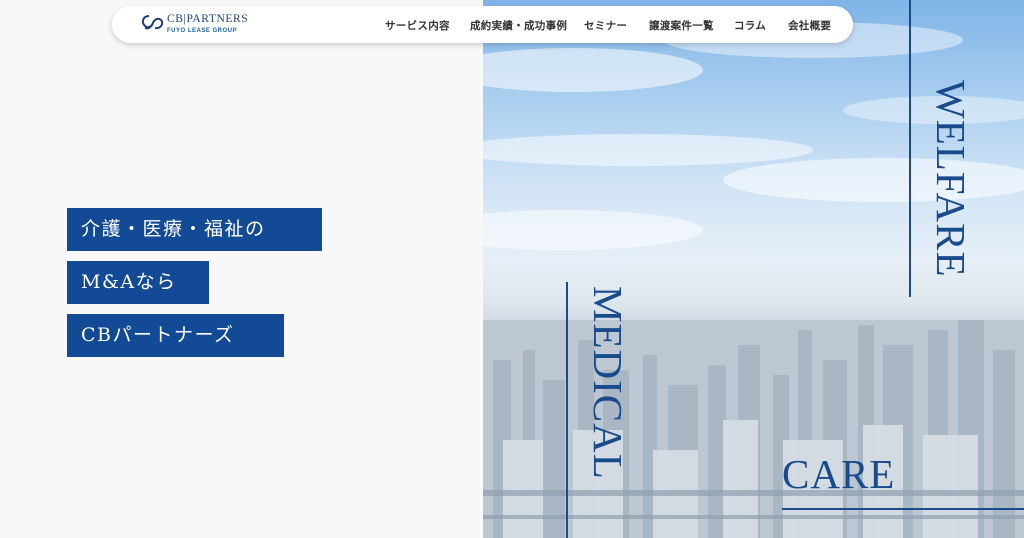 The width and height of the screenshot is (1024, 538). What do you see at coordinates (202, 31) in the screenshot?
I see `logo-group-text: FUYO LEASE GROUP` at bounding box center [202, 31].